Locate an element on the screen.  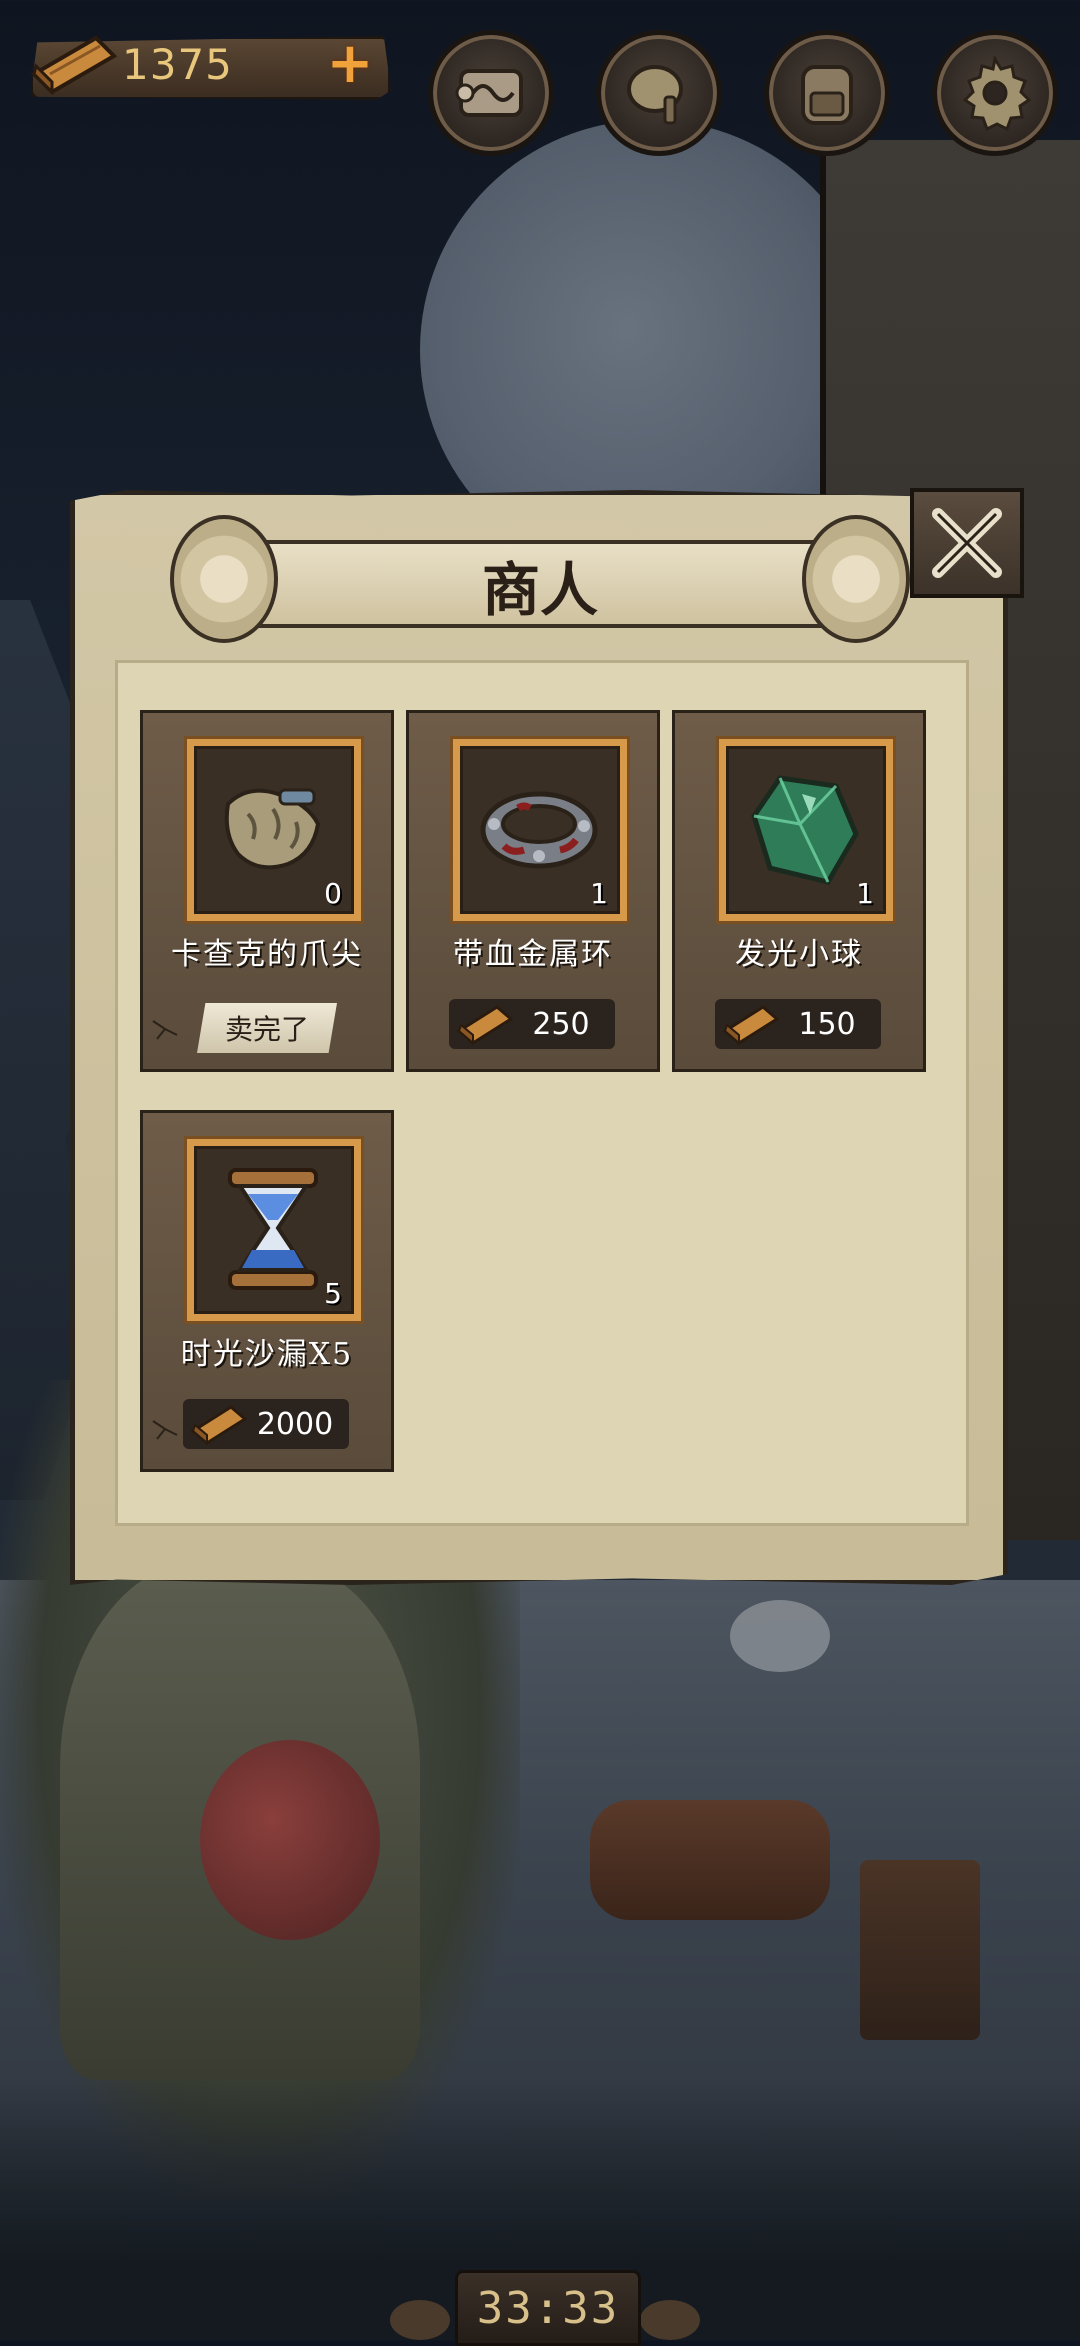
item-name: 带血金属环 is located at coordinates (533, 954).